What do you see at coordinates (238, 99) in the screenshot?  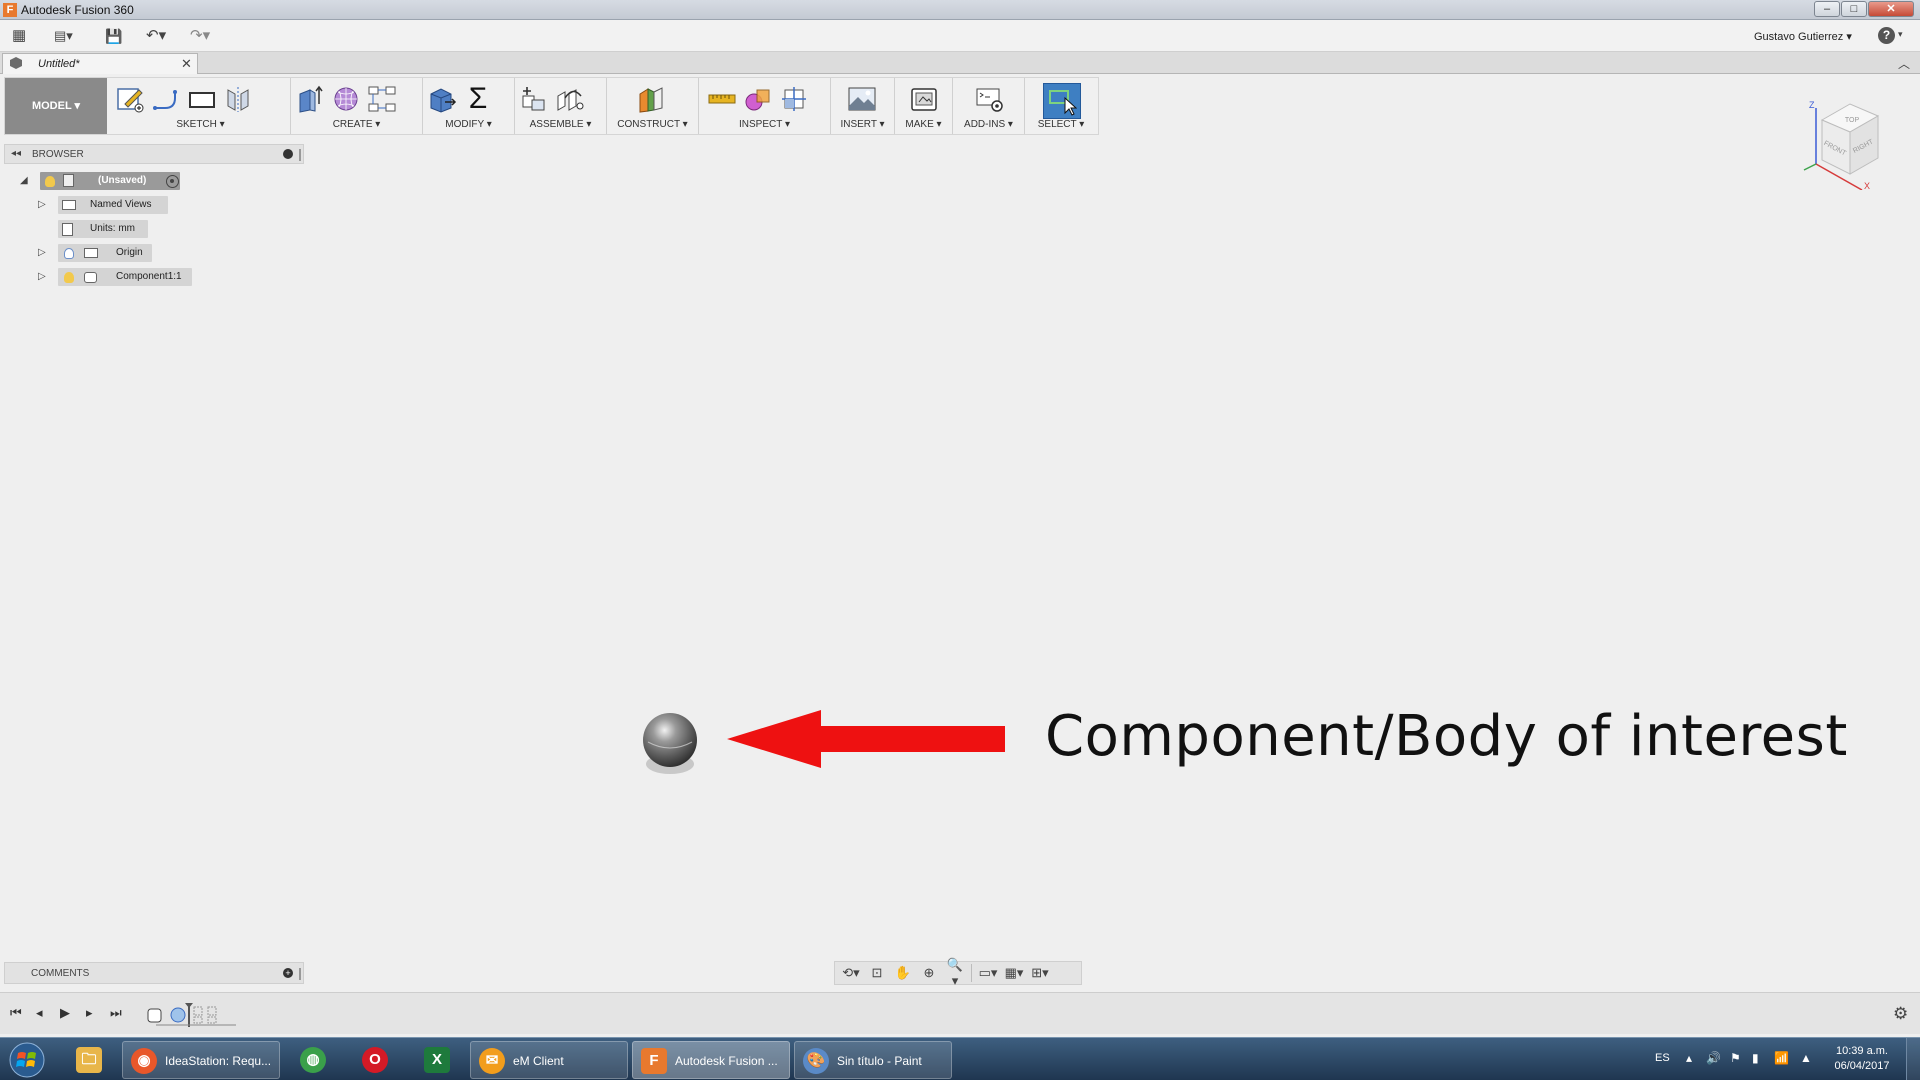 I see `mirror-icon` at bounding box center [238, 99].